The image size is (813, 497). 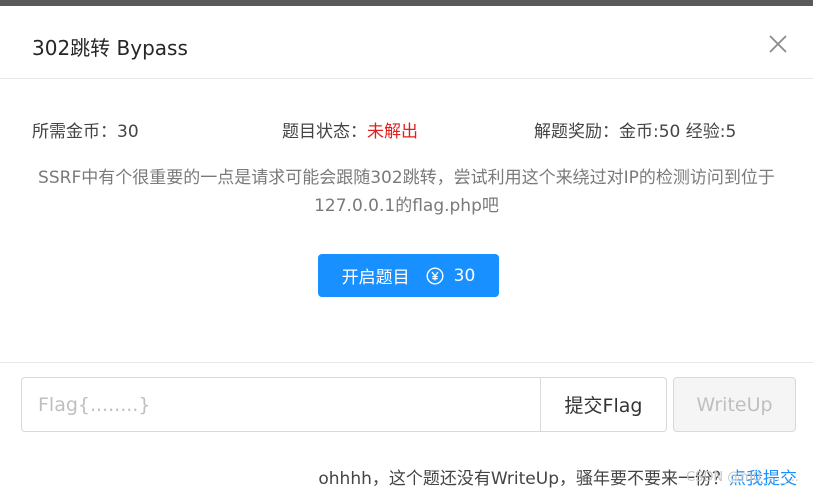 I want to click on start-challenge-button: 开启题目 30, so click(x=408, y=275).